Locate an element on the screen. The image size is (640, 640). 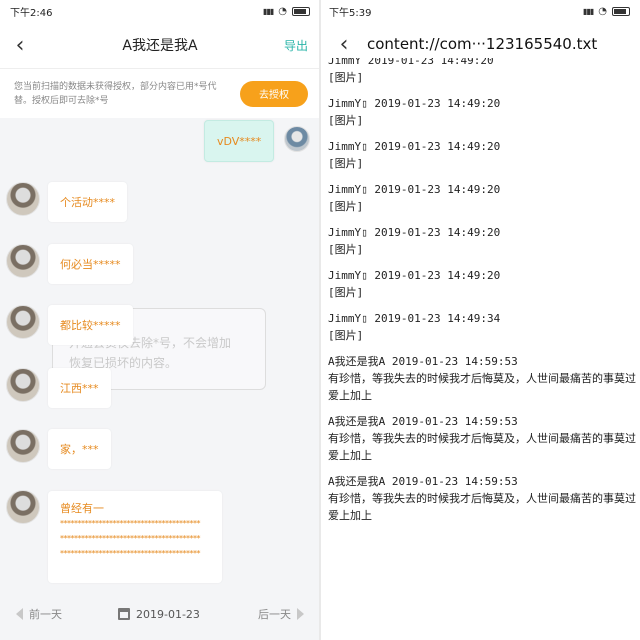
status-bar: 下午5:39 ▮▮▮ ◔ is located at coordinates (480, 11).